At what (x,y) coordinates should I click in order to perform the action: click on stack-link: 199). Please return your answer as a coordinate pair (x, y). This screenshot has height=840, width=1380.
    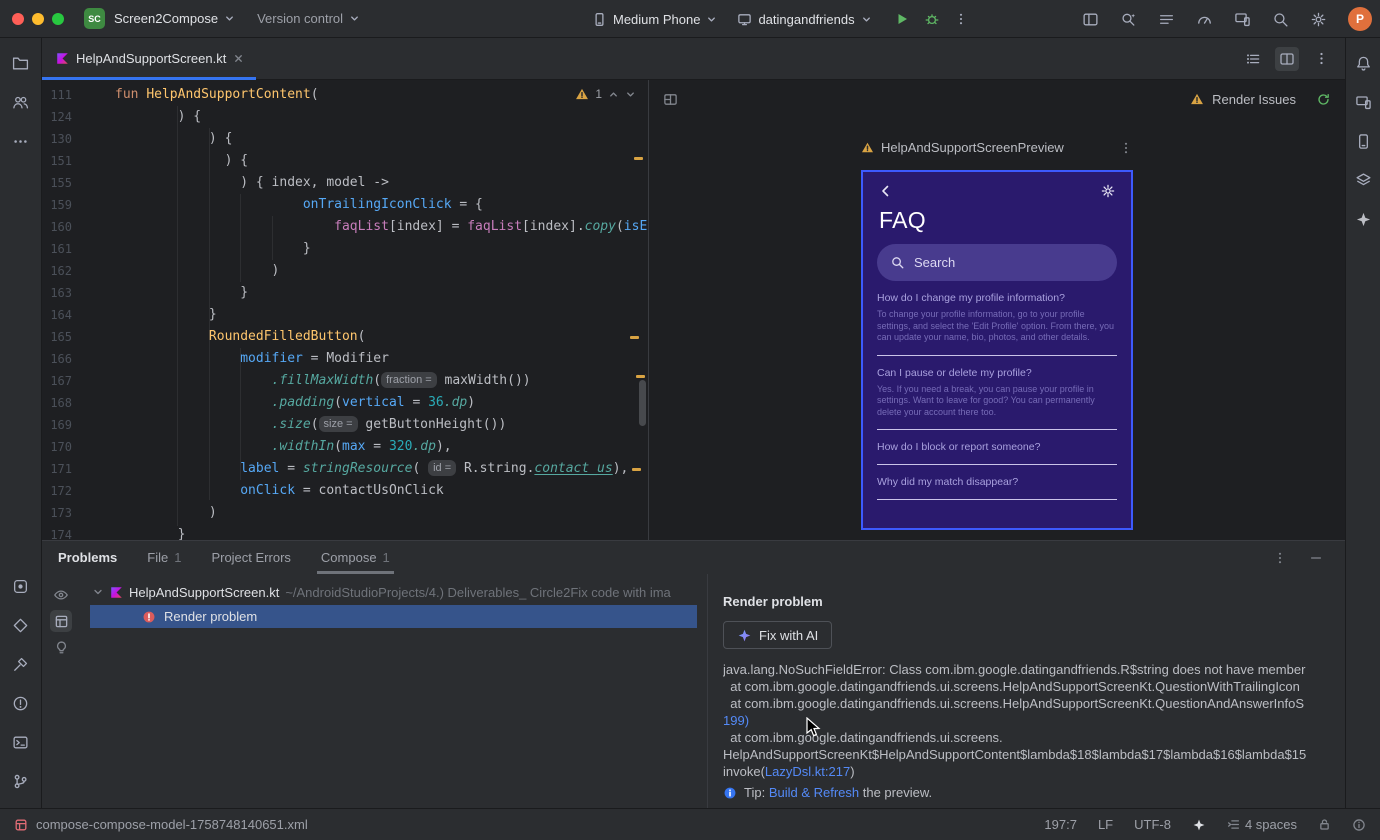
    Looking at the image, I should click on (736, 720).